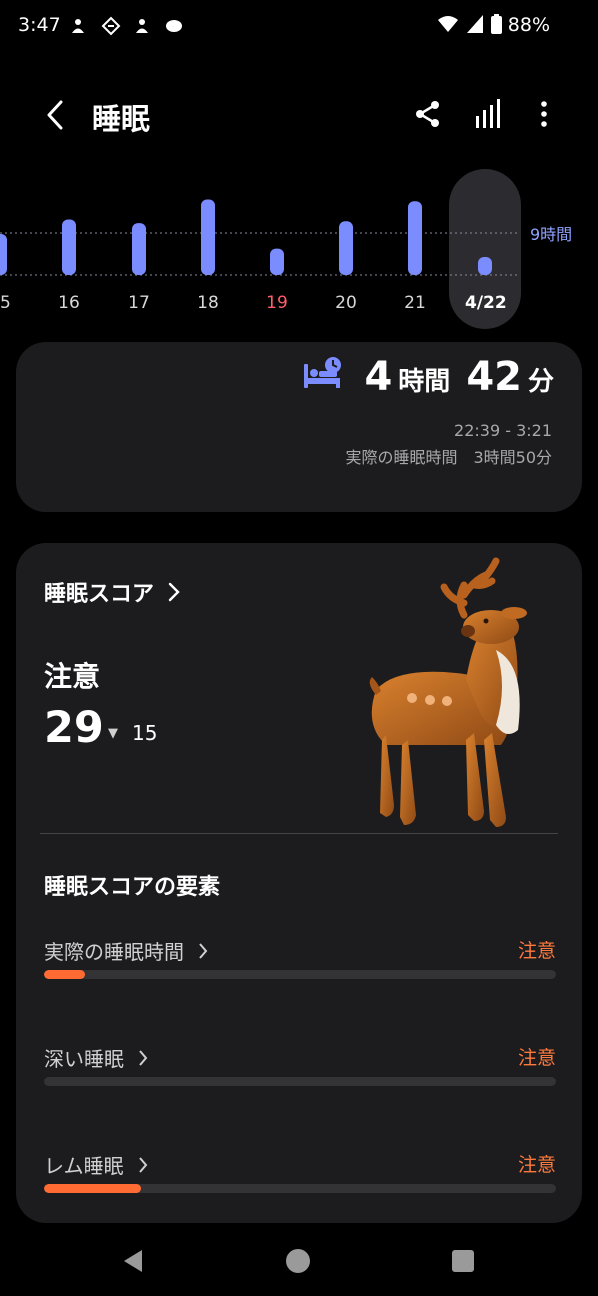 The image size is (598, 1296). What do you see at coordinates (299, 833) in the screenshot?
I see `divider` at bounding box center [299, 833].